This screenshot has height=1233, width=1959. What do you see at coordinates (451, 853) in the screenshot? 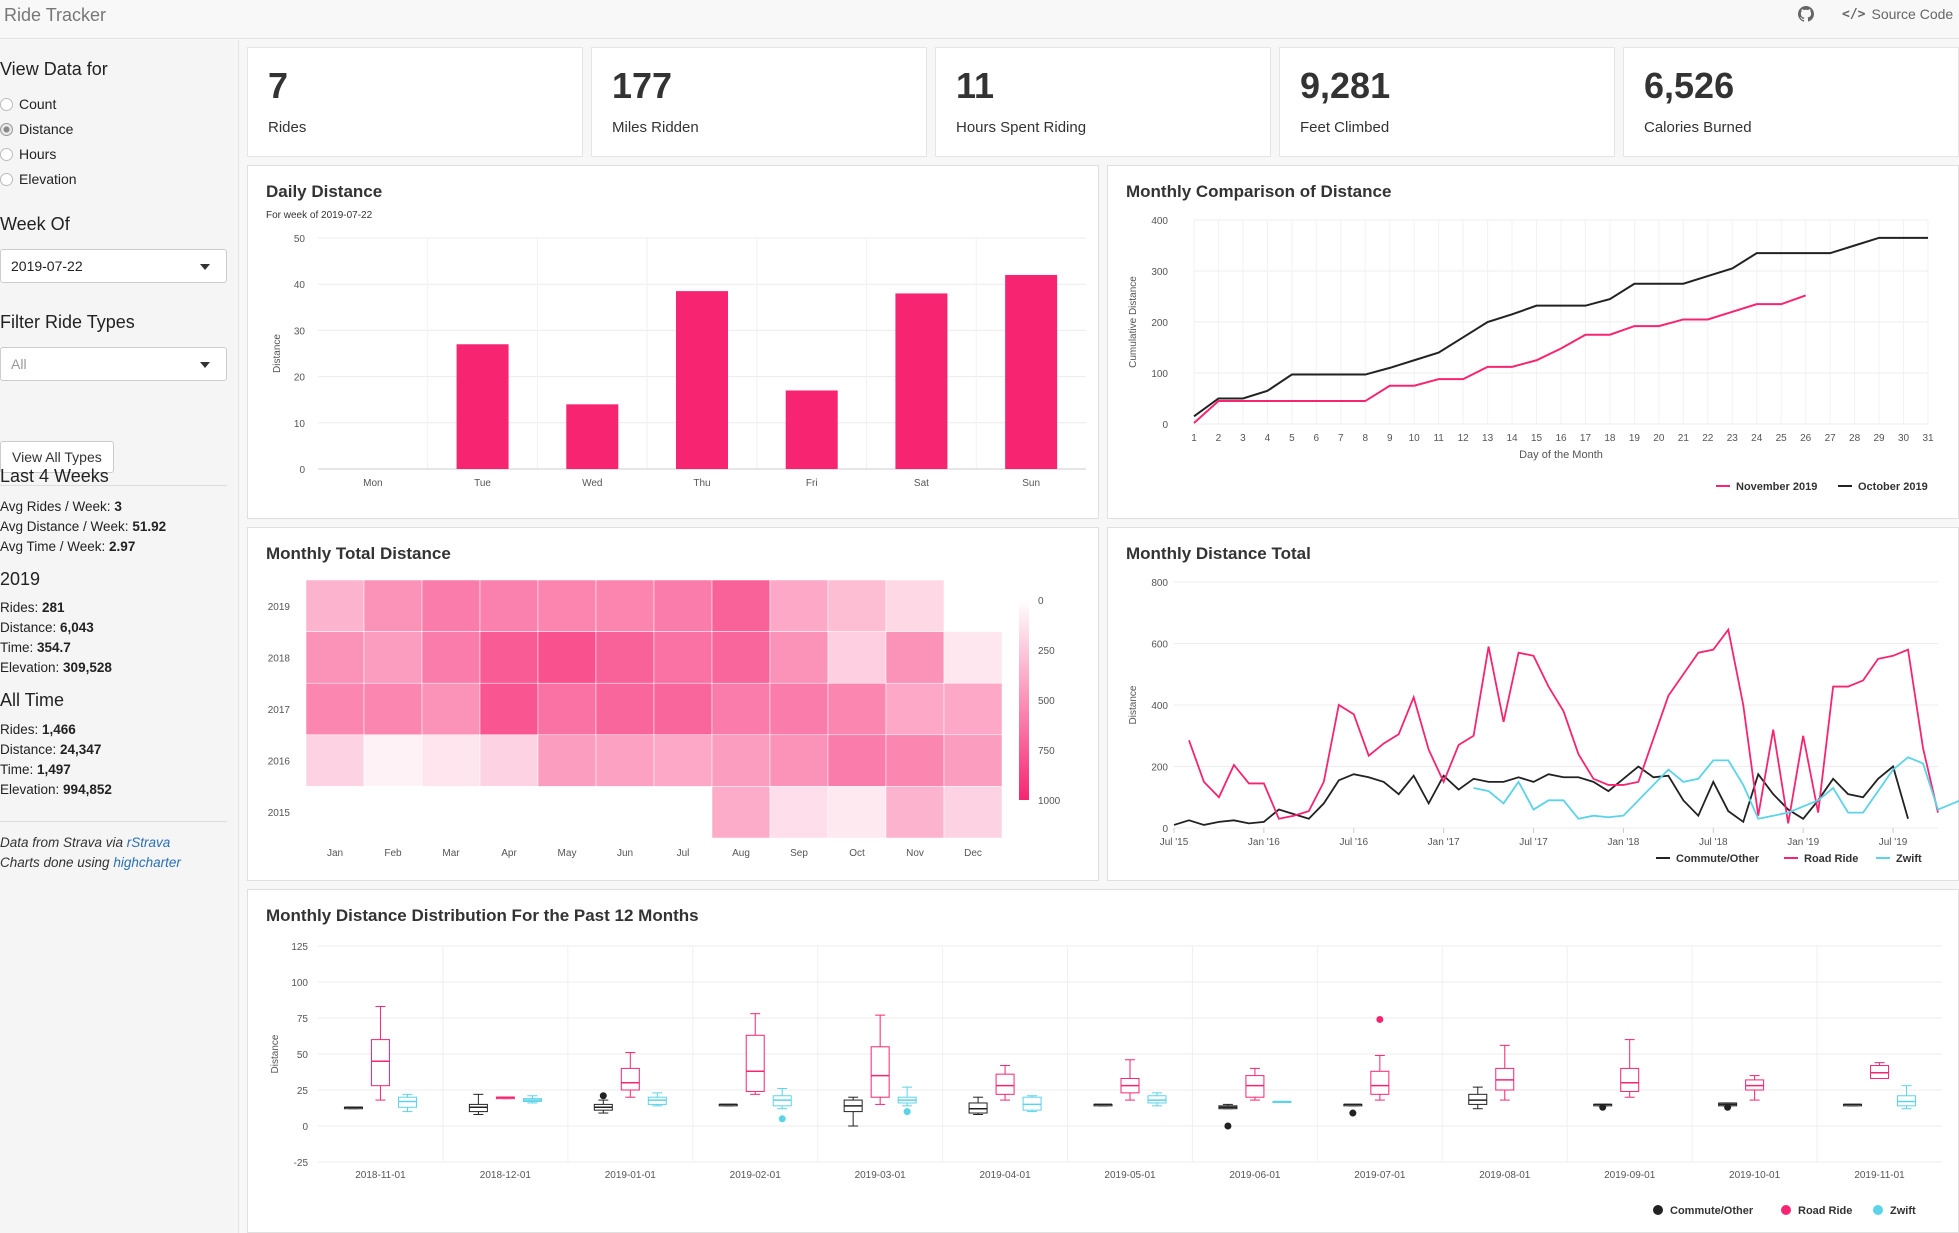
I see `x-tick-label: Mar` at bounding box center [451, 853].